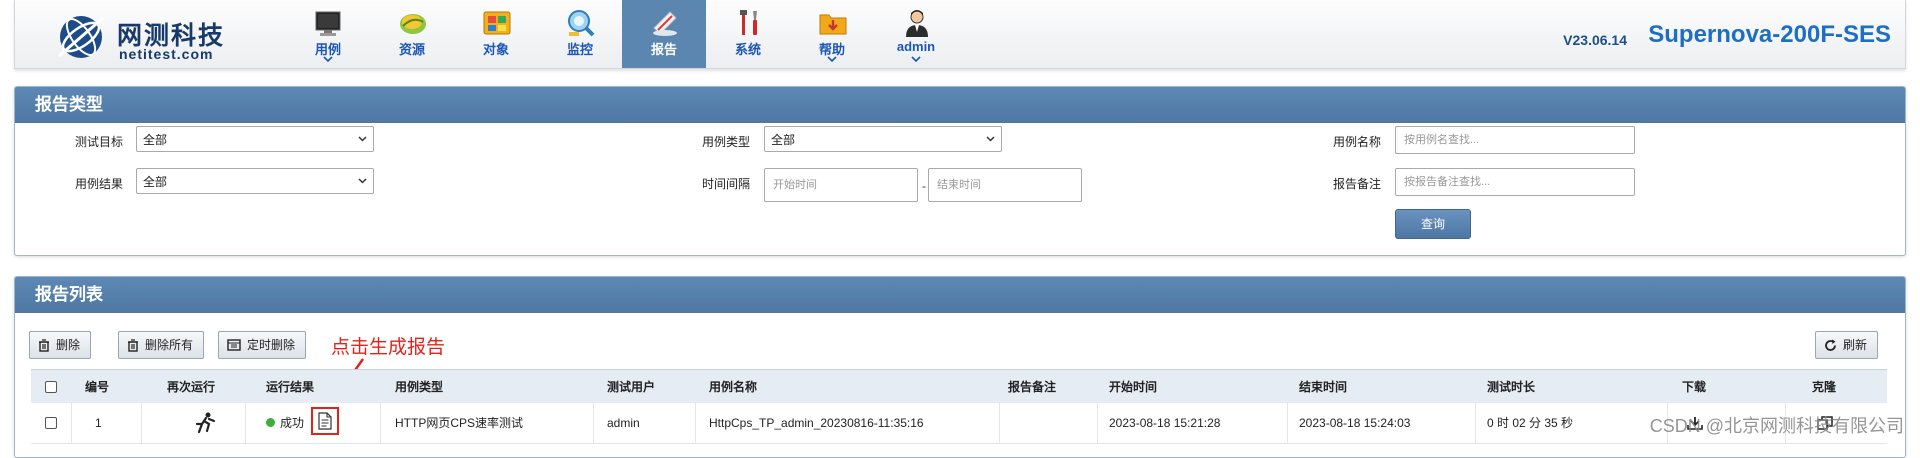  What do you see at coordinates (663, 49) in the screenshot?
I see `nav-label: 报告` at bounding box center [663, 49].